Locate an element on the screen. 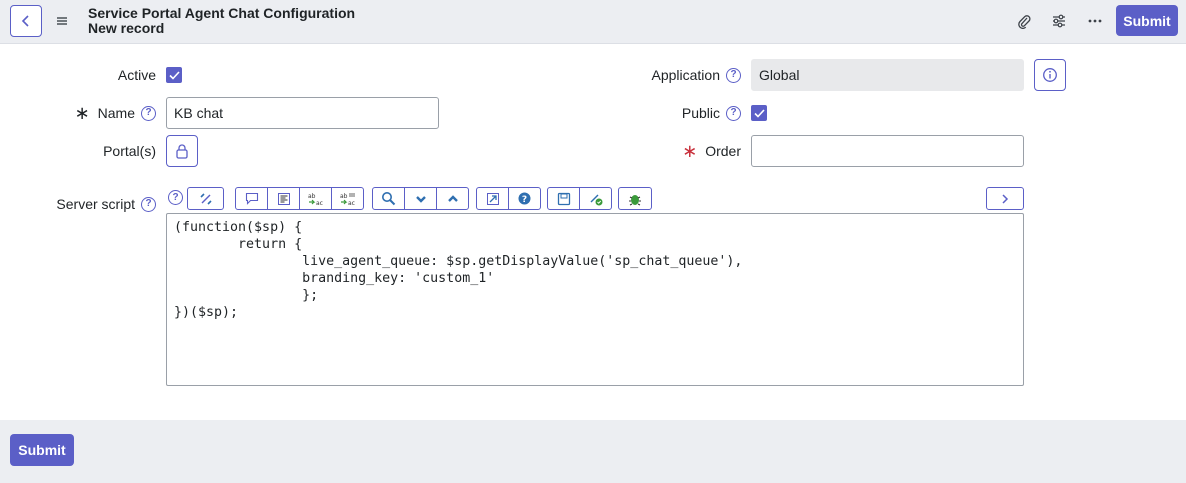  replace-icon: abac is located at coordinates (315, 200).